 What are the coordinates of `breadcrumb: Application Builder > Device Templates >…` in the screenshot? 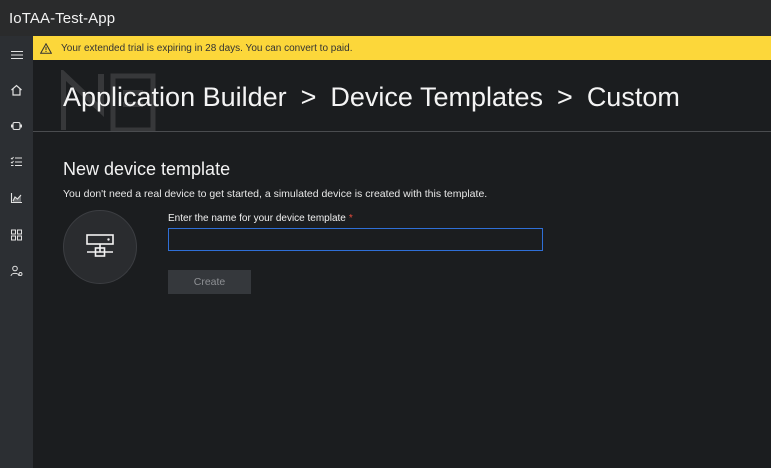 It's located at (371, 97).